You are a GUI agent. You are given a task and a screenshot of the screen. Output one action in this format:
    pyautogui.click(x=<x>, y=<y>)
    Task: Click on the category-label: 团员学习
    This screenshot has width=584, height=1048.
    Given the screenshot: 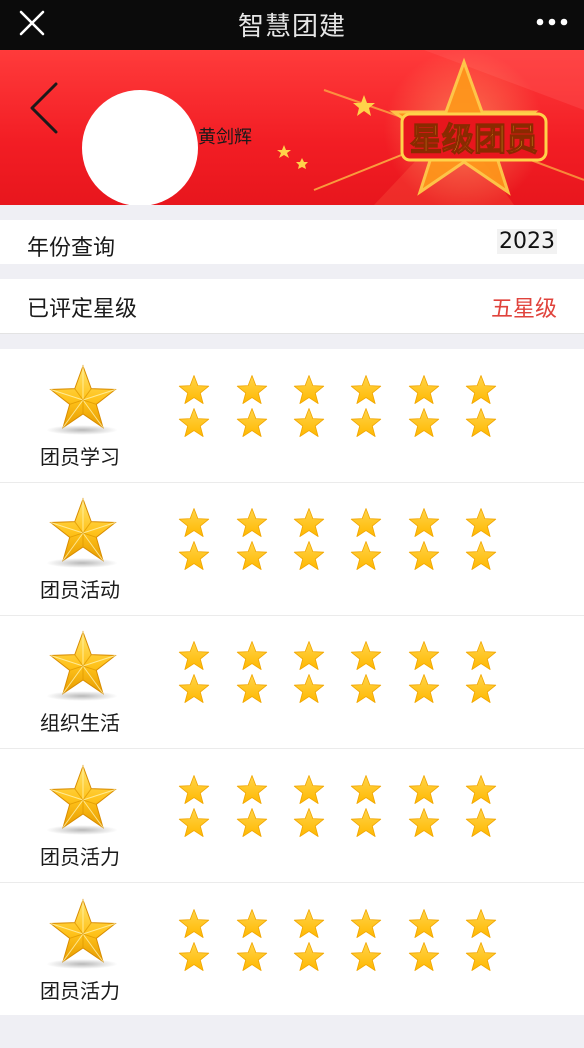 What is the action you would take?
    pyautogui.click(x=80, y=457)
    